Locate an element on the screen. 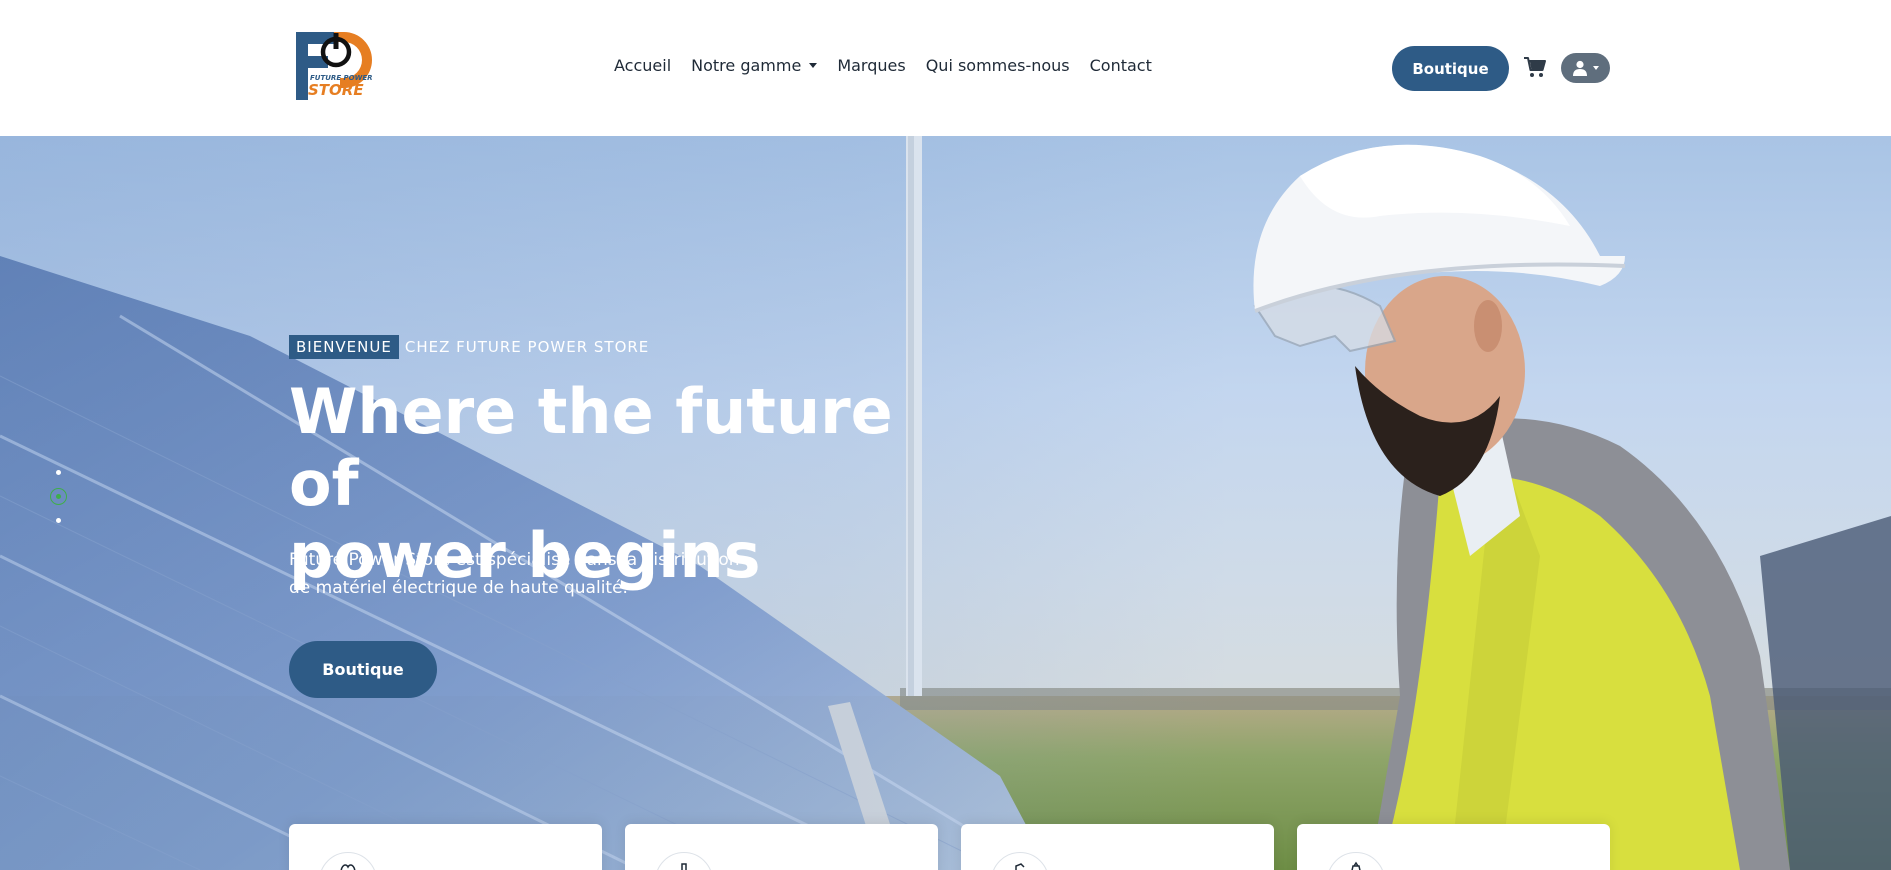 This screenshot has height=870, width=1891. brand-logo: FUTURE POWER STORE is located at coordinates (334, 67).